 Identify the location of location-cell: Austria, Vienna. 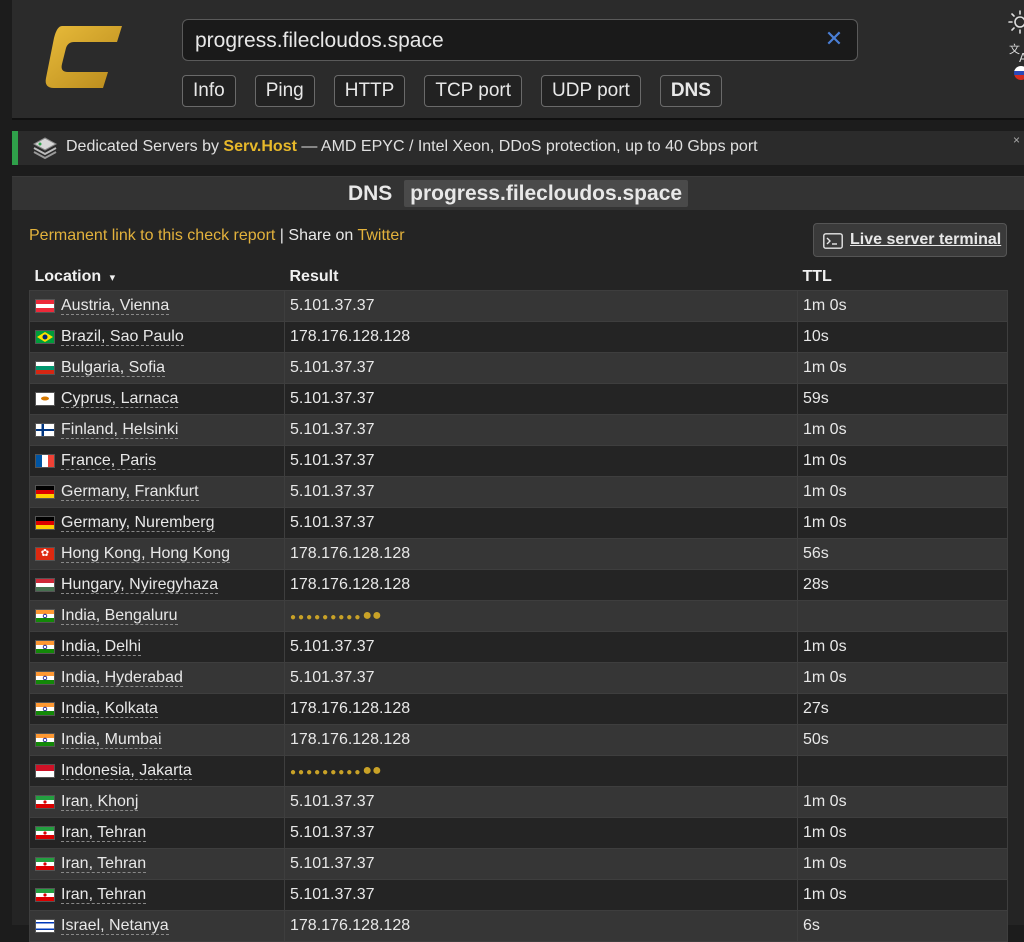
(157, 306).